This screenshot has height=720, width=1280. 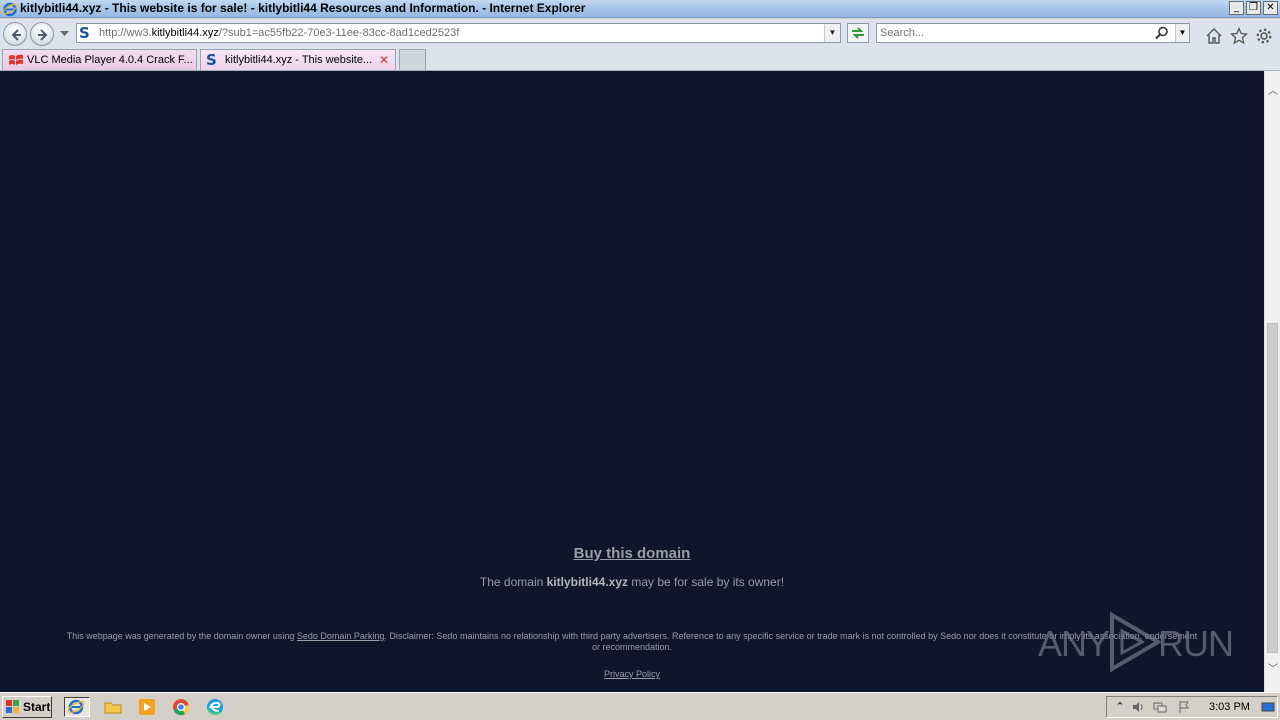 I want to click on folder-icon, so click(x=113, y=708).